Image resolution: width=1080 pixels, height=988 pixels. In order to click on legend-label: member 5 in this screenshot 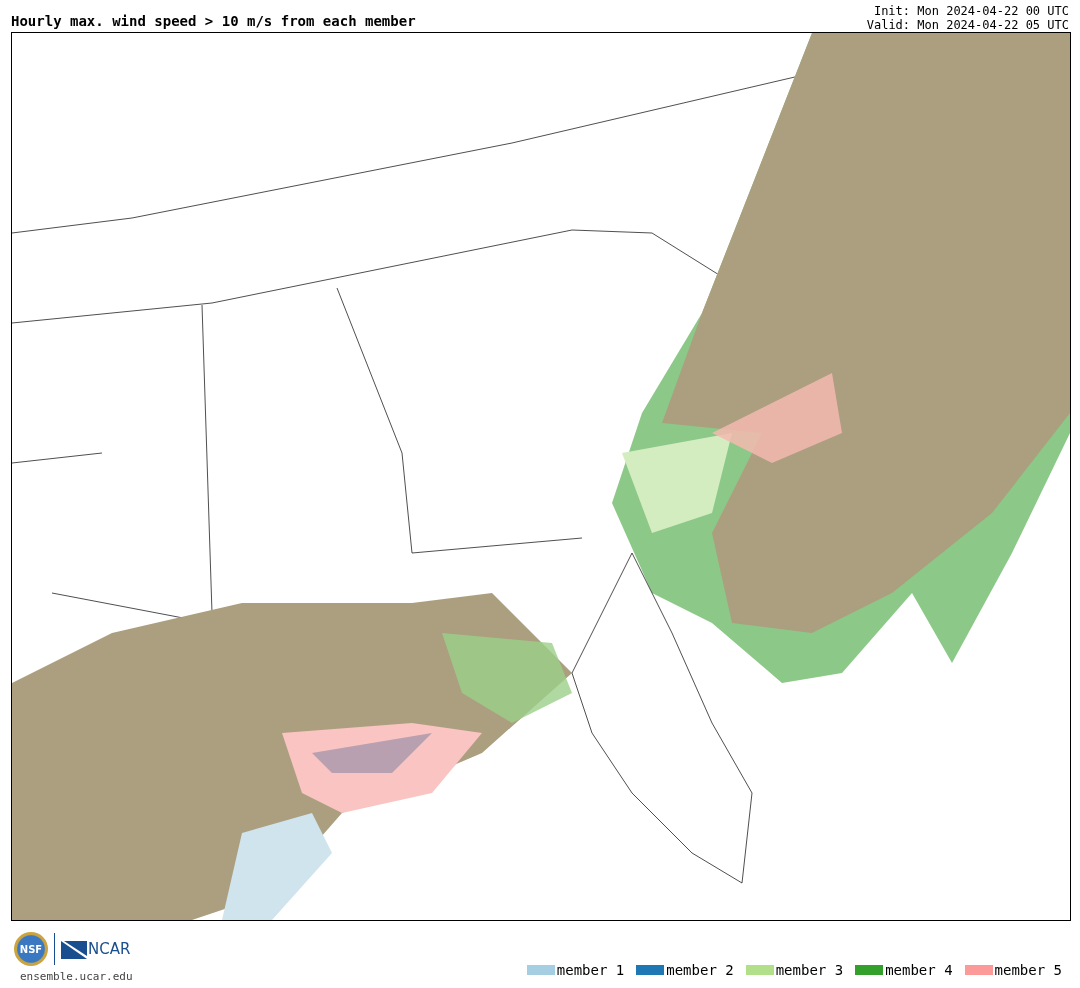, I will do `click(1028, 970)`.